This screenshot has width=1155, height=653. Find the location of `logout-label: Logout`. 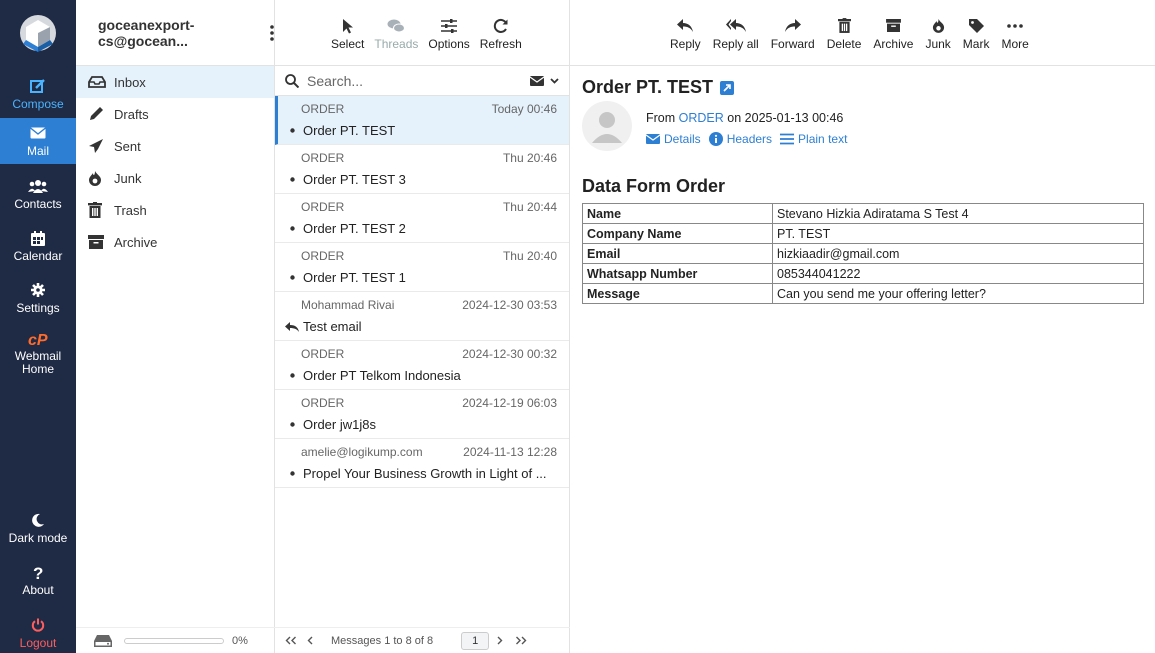

logout-label: Logout is located at coordinates (38, 643).